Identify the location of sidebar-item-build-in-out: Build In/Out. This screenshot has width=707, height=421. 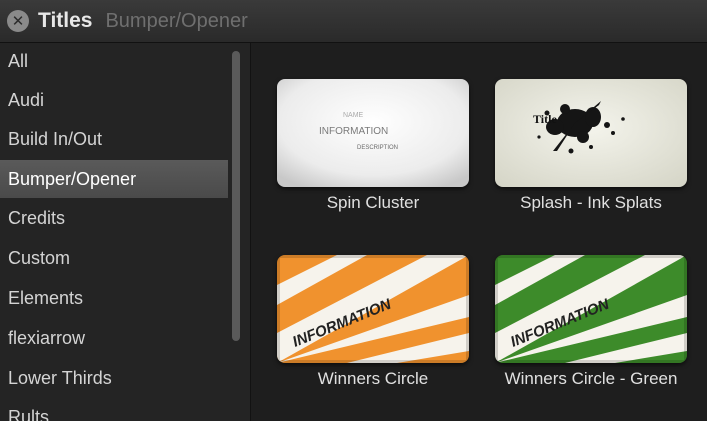
(114, 139).